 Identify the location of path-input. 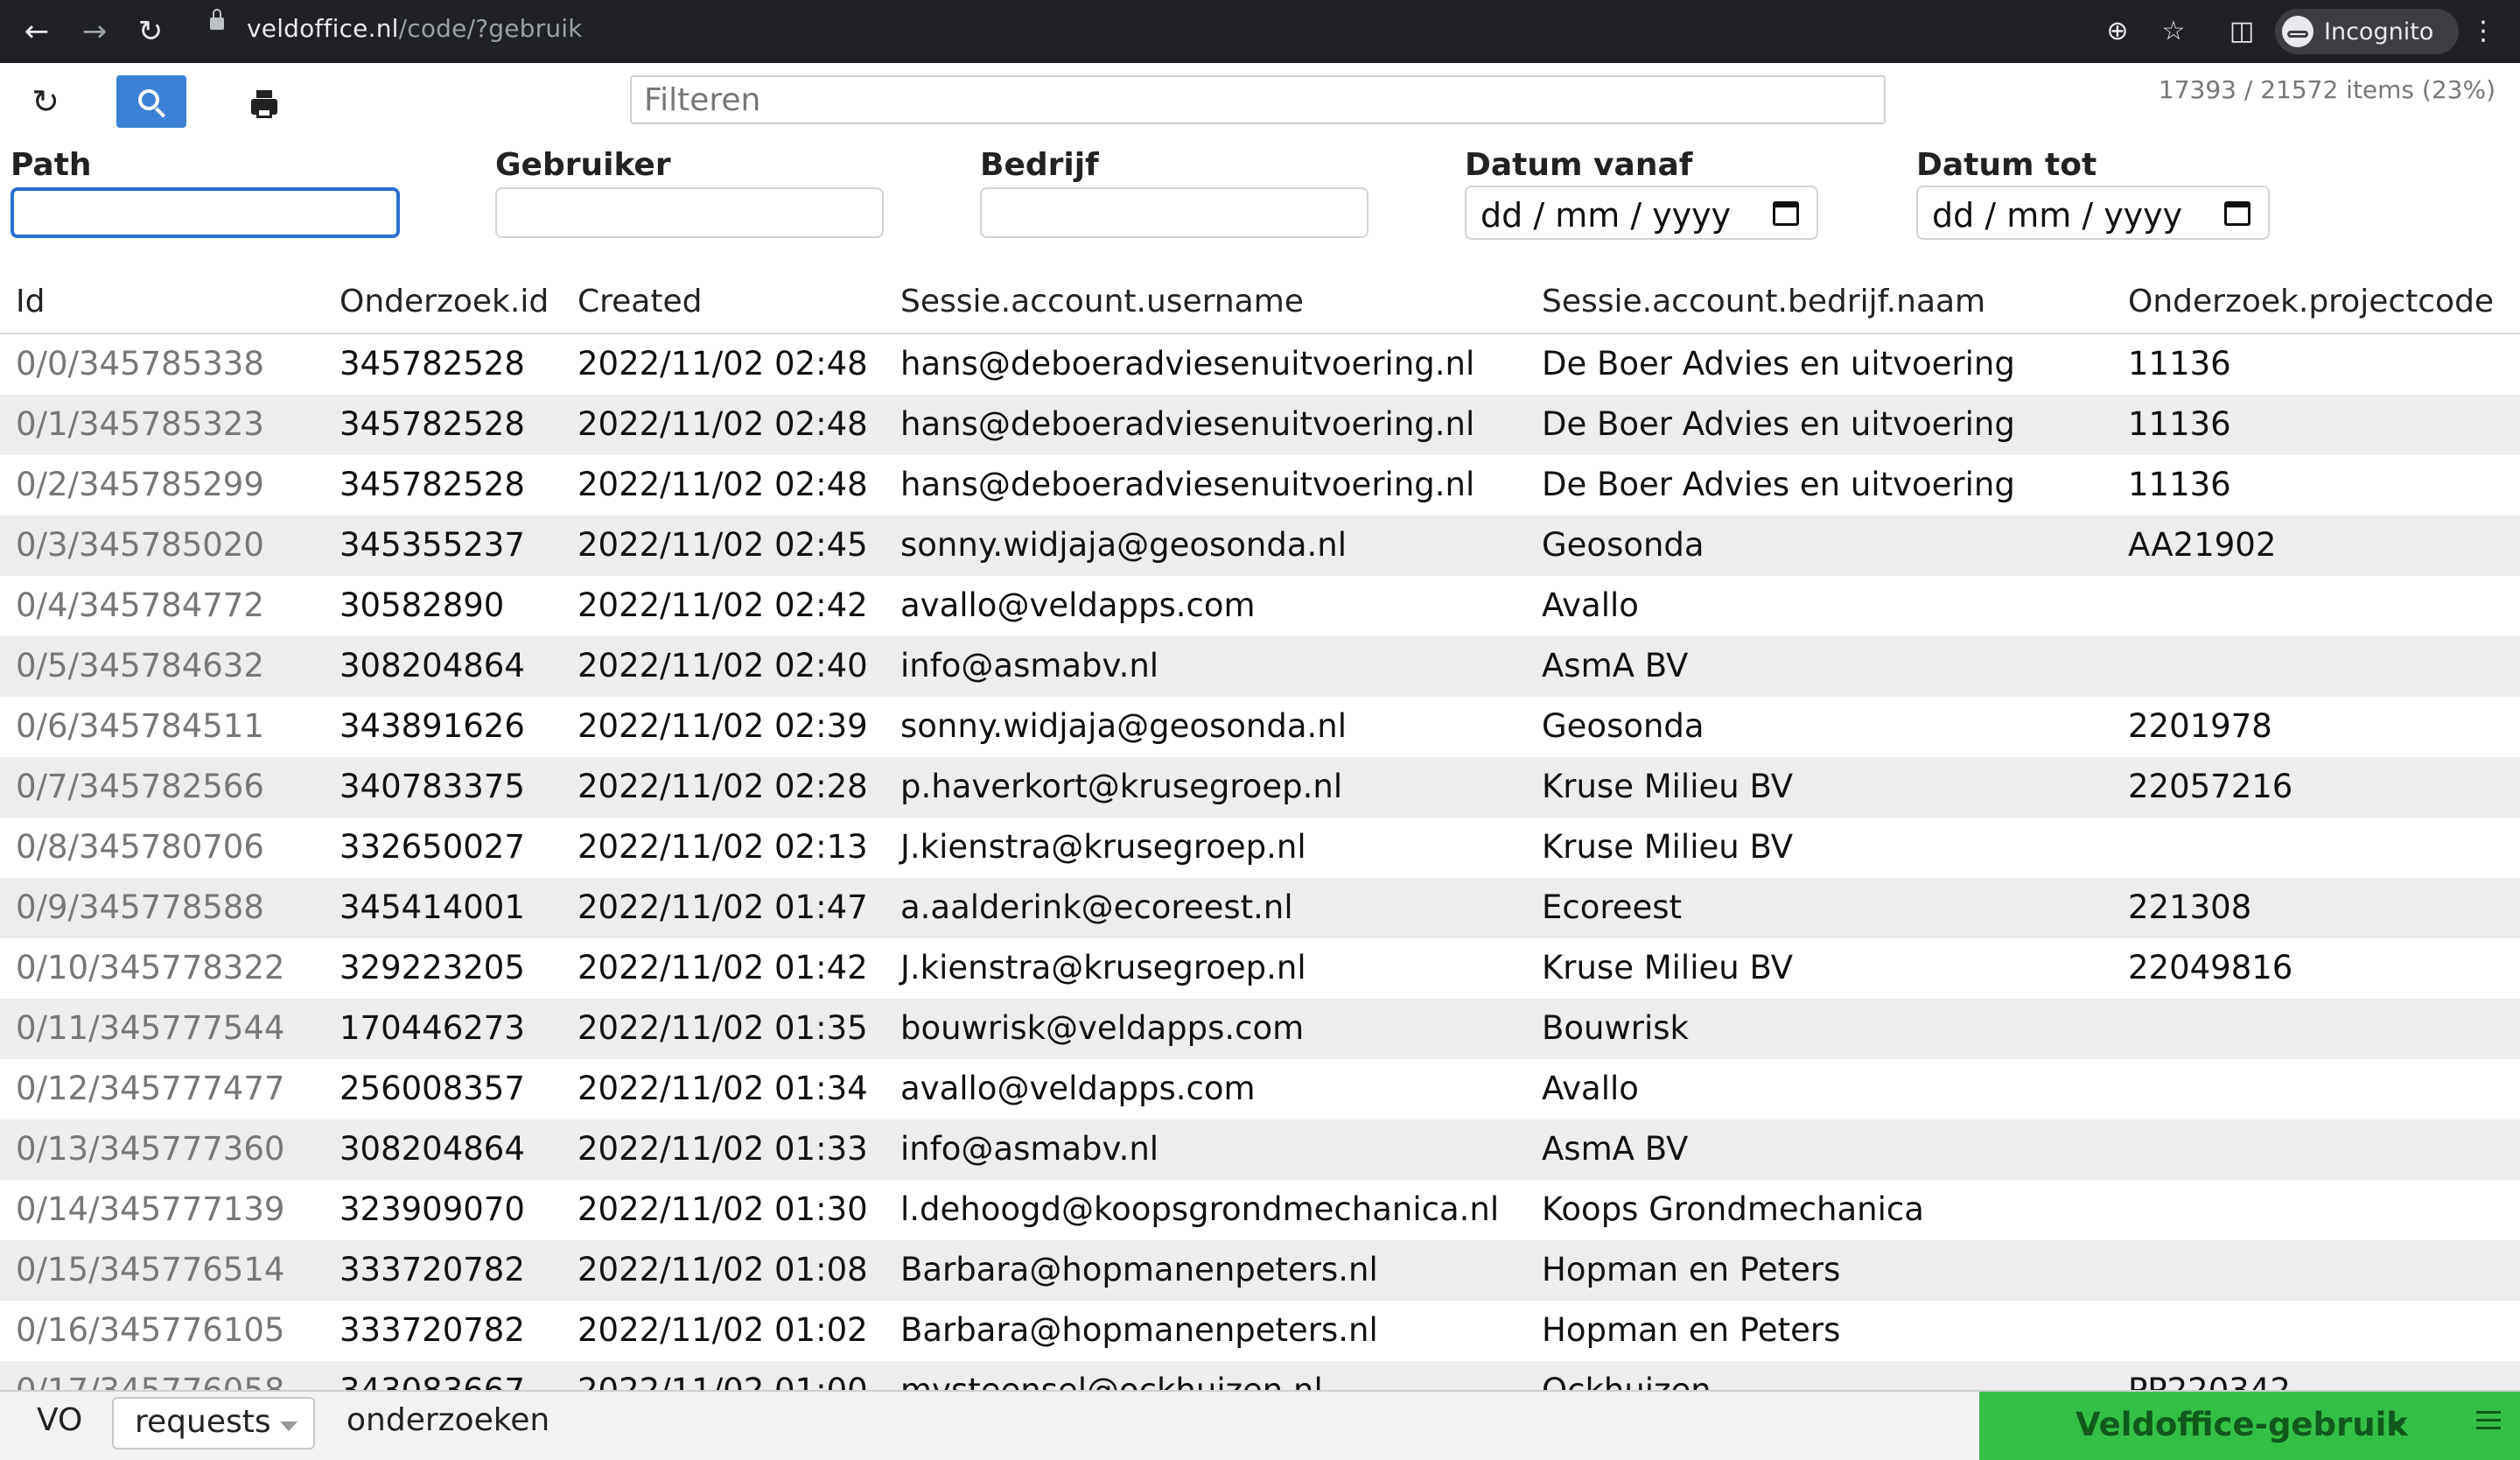
(205, 213).